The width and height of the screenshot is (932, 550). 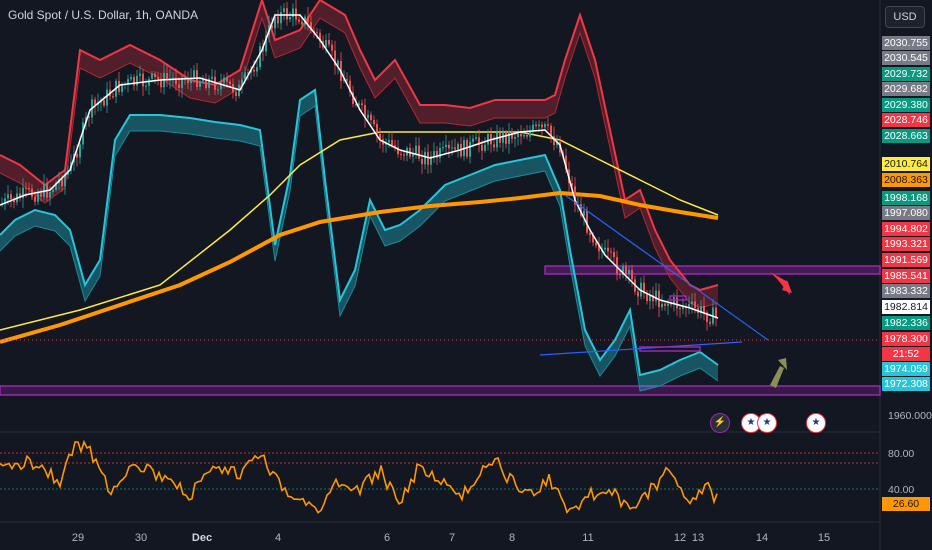 What do you see at coordinates (906, 260) in the screenshot?
I see `price-label: 1991.569` at bounding box center [906, 260].